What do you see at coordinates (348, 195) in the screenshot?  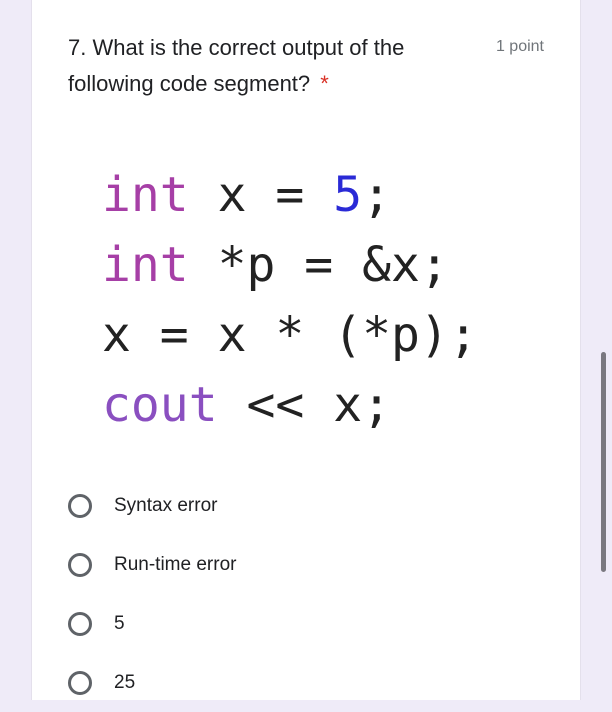 I see `code-number: 5` at bounding box center [348, 195].